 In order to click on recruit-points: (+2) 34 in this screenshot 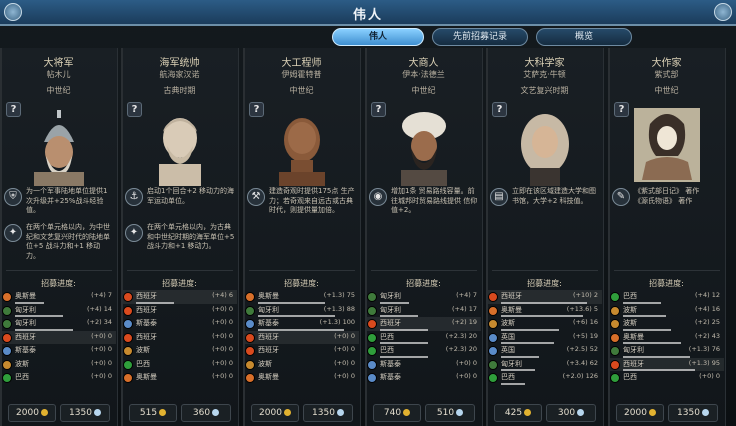, I will do `click(99, 322)`.